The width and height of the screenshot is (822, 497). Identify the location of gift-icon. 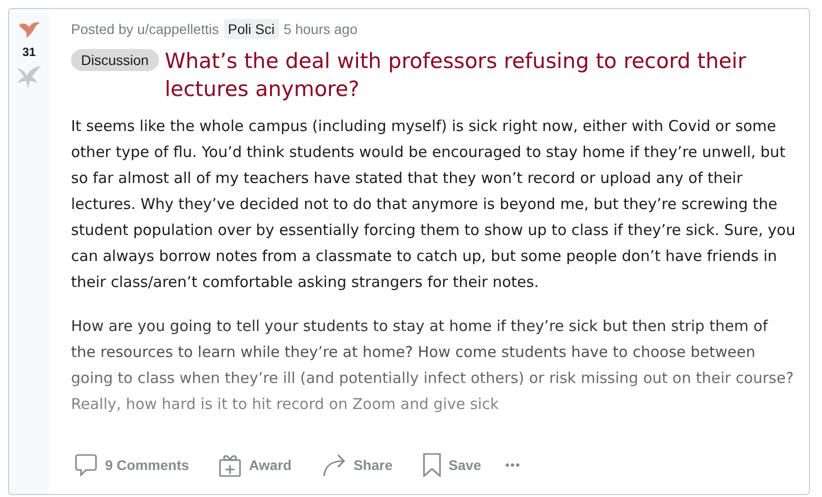
(230, 465).